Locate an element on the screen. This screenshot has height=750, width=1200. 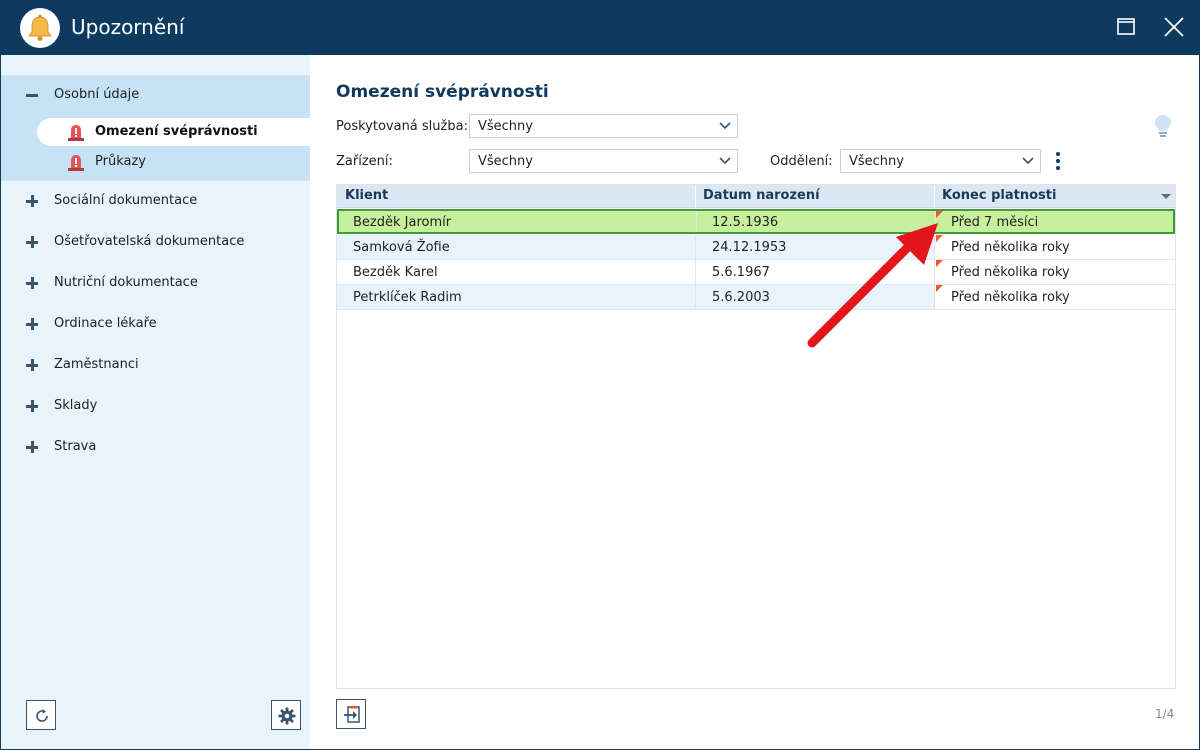
sidebar-group-label: Zaměstnanci is located at coordinates (96, 364).